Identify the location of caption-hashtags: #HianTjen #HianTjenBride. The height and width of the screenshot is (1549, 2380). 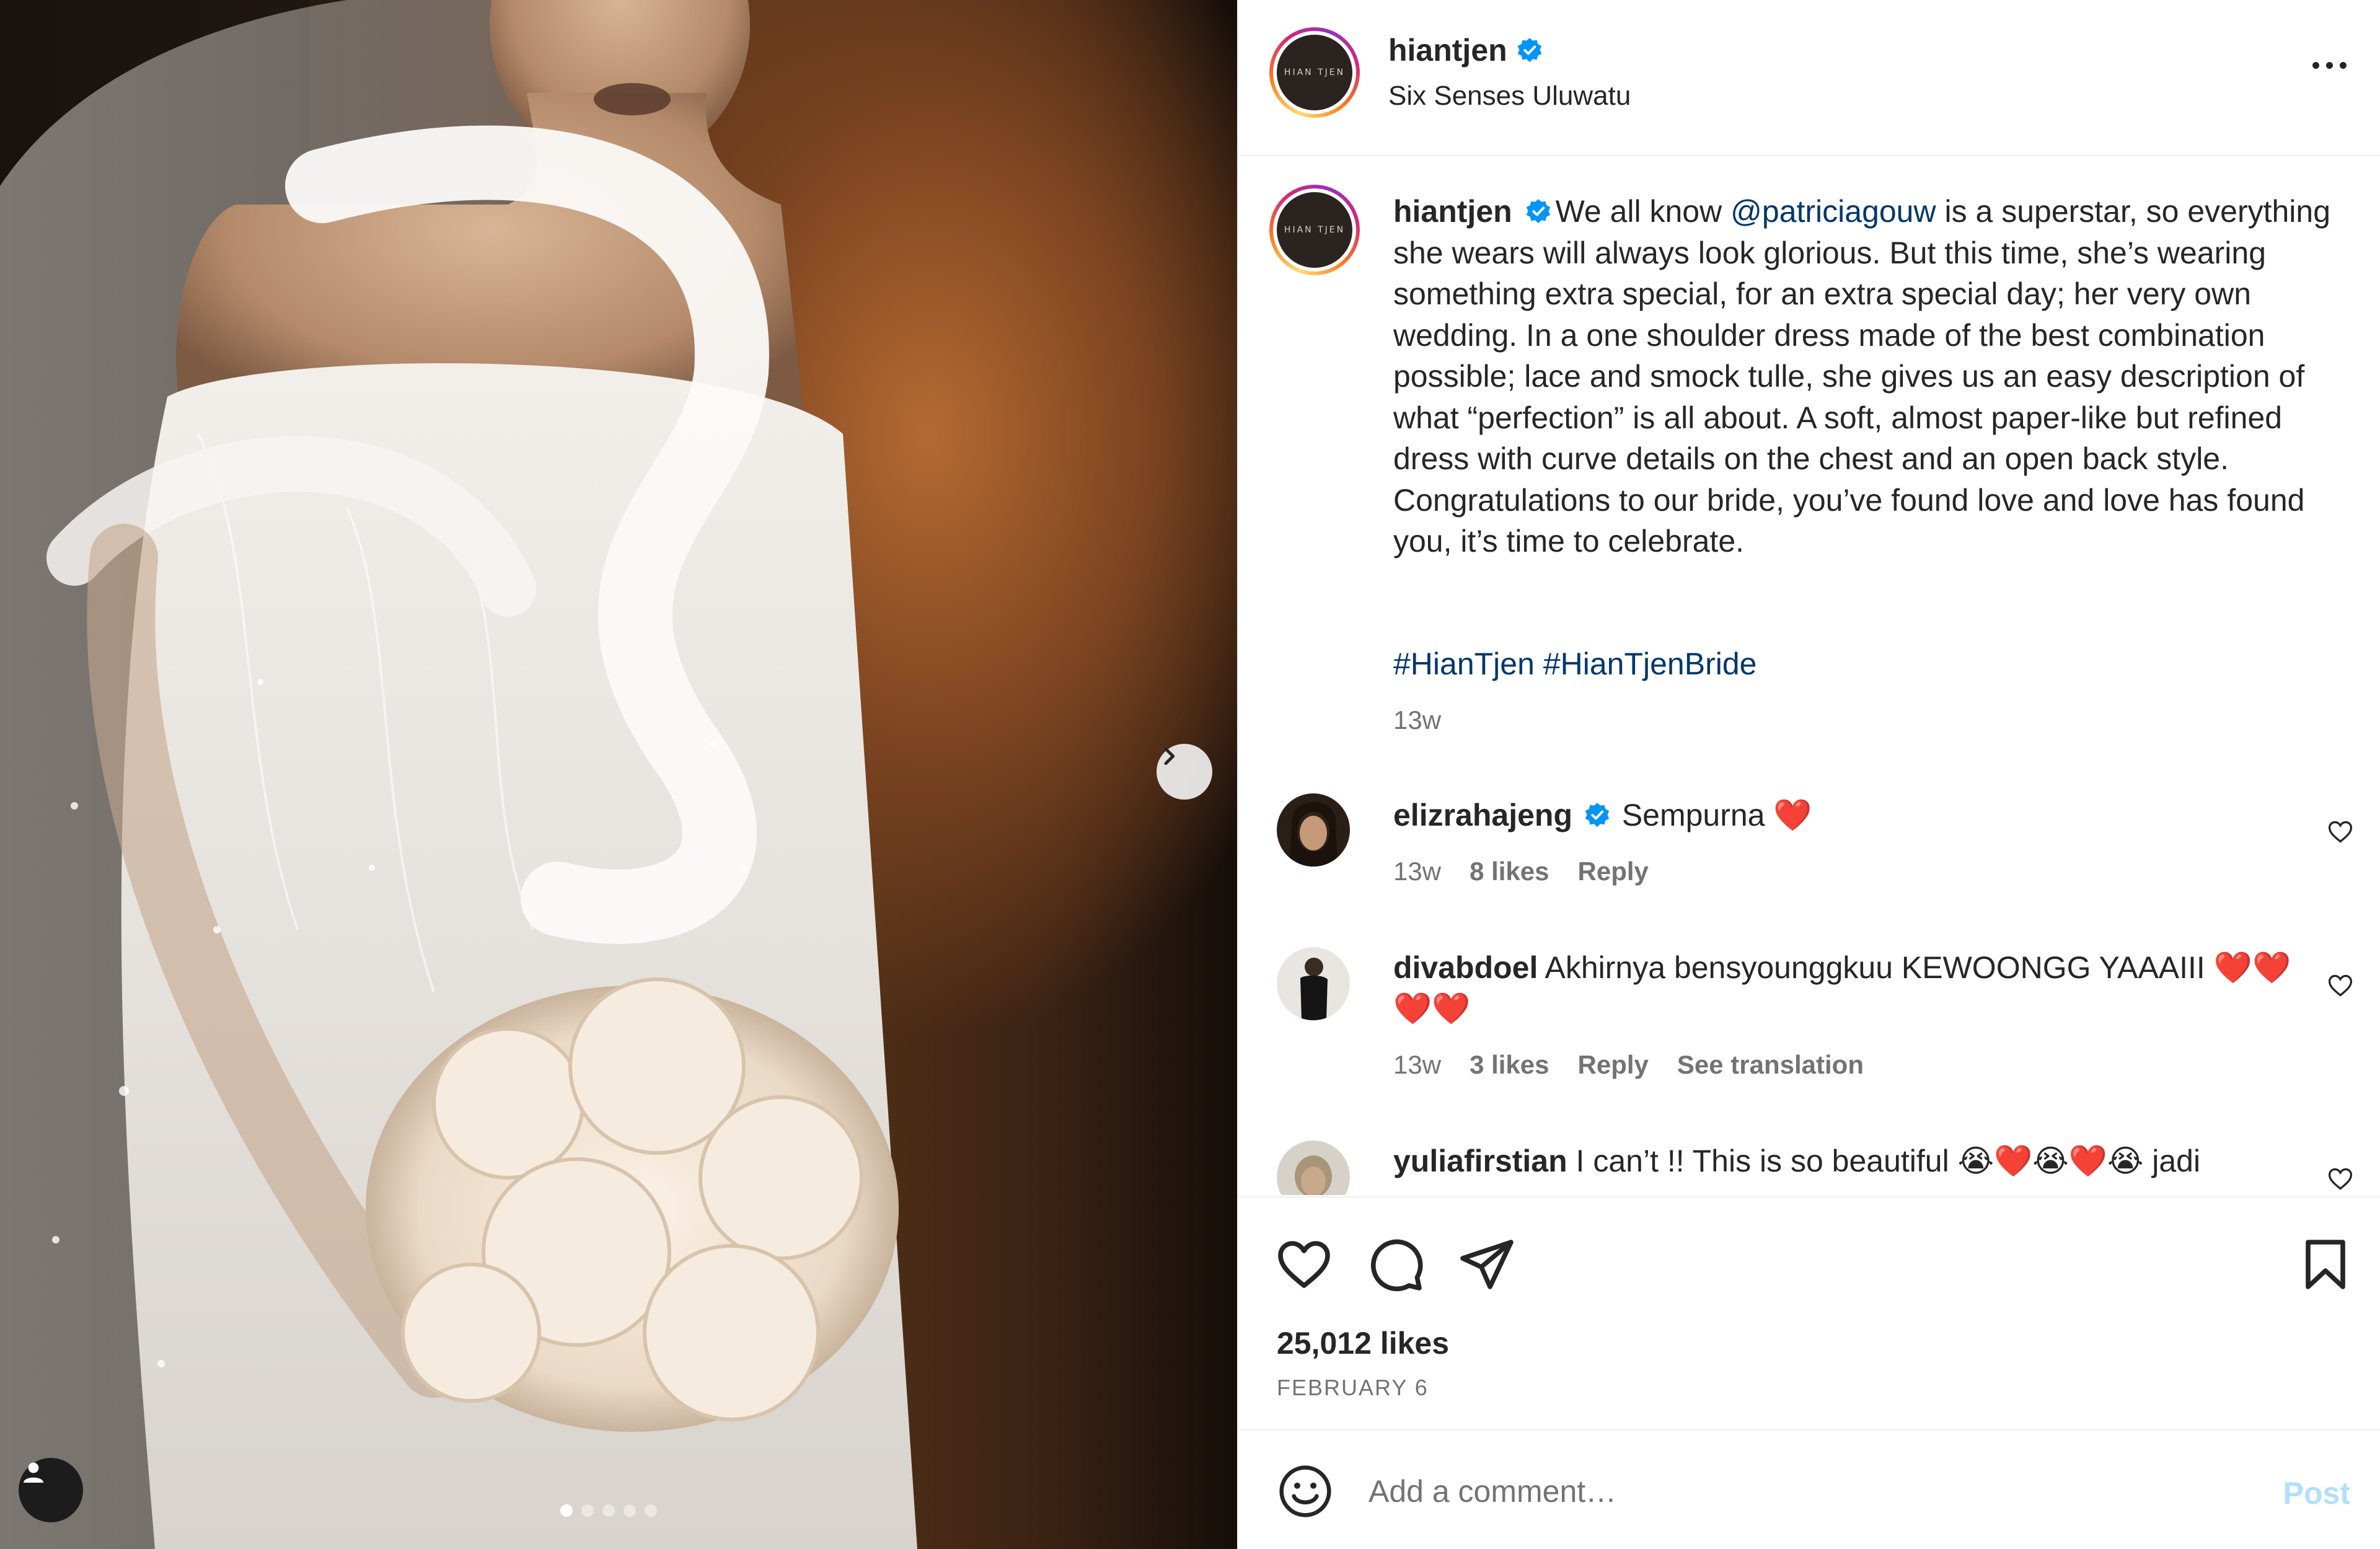
(1574, 664).